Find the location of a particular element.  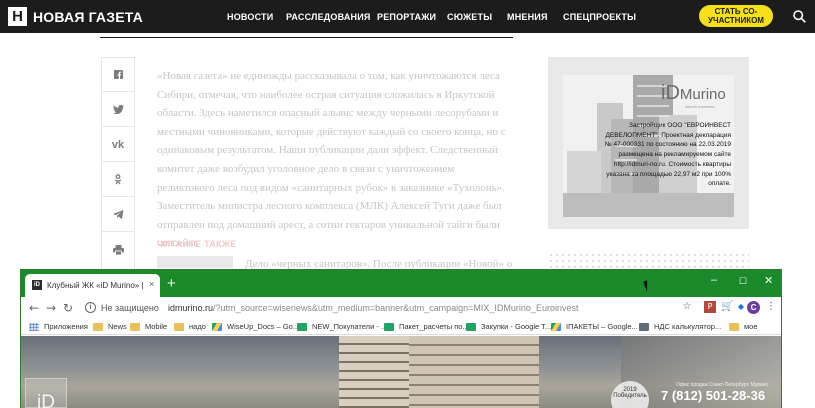

profile-avatar: C is located at coordinates (753, 307).